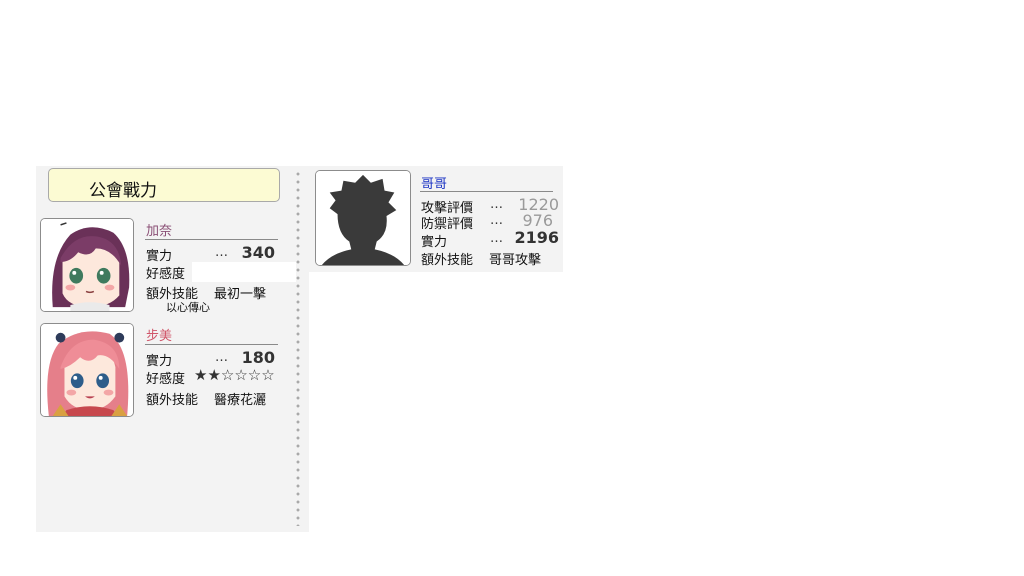 The width and height of the screenshot is (1024, 576). What do you see at coordinates (258, 252) in the screenshot?
I see `kana-power-value: 340` at bounding box center [258, 252].